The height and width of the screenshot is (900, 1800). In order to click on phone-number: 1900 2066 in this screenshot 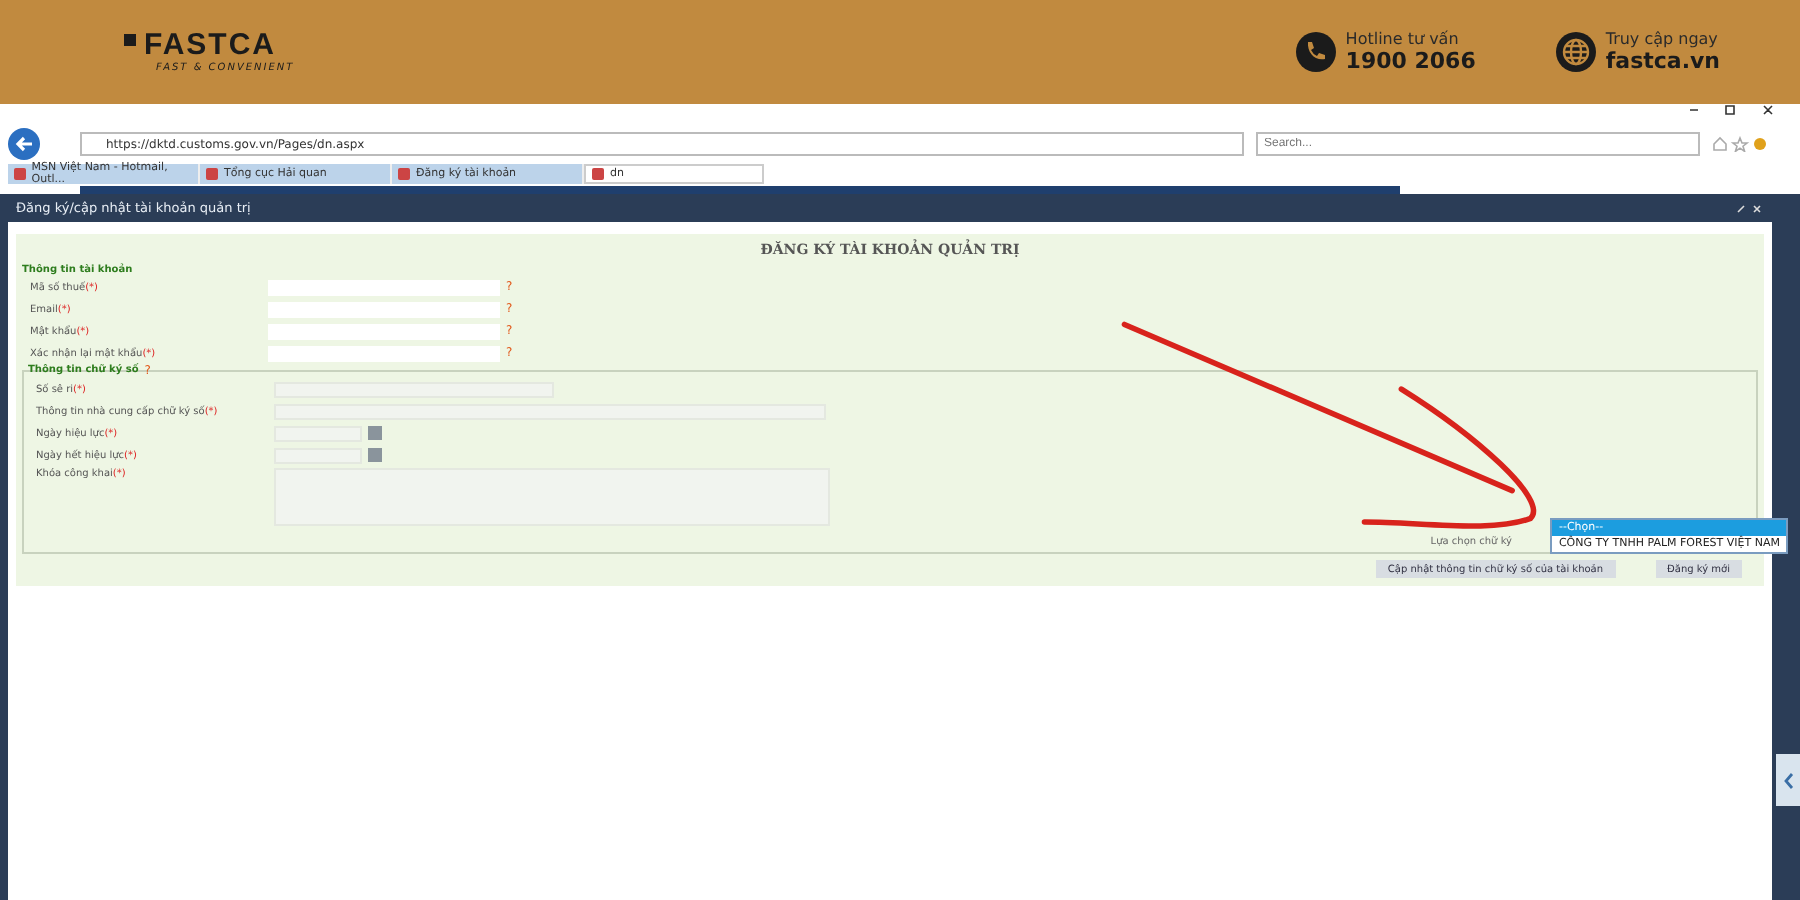, I will do `click(1410, 61)`.